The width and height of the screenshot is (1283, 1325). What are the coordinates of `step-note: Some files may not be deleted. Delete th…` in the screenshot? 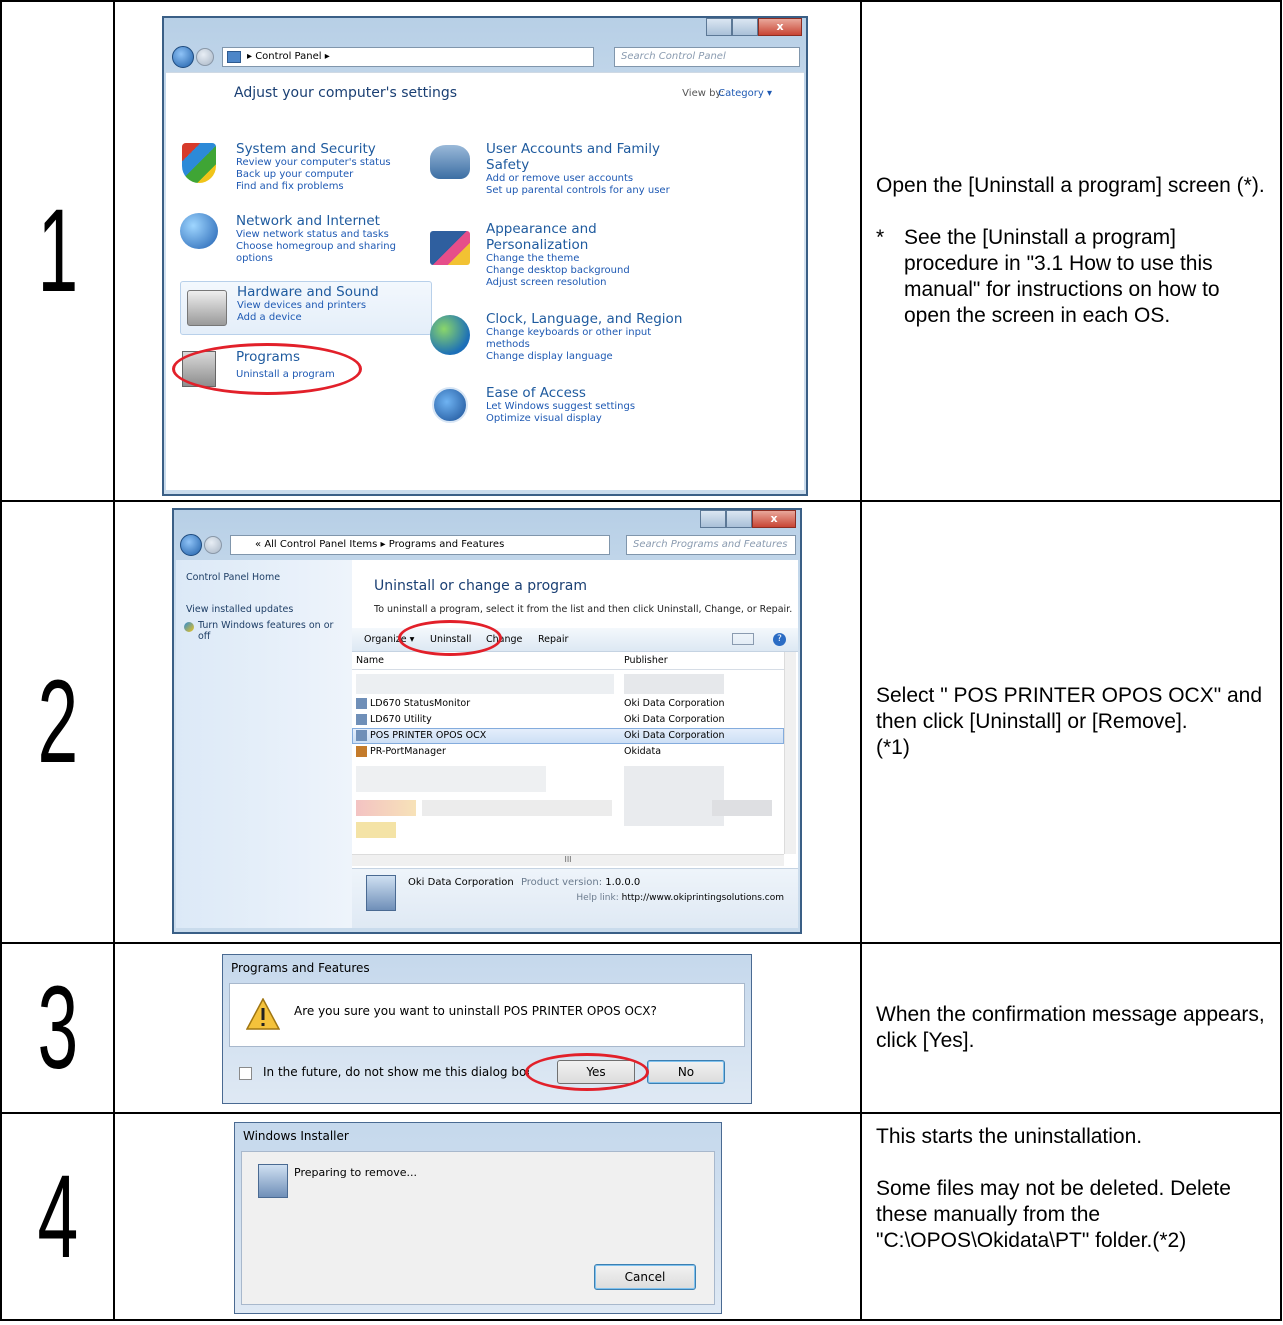 It's located at (1053, 1214).